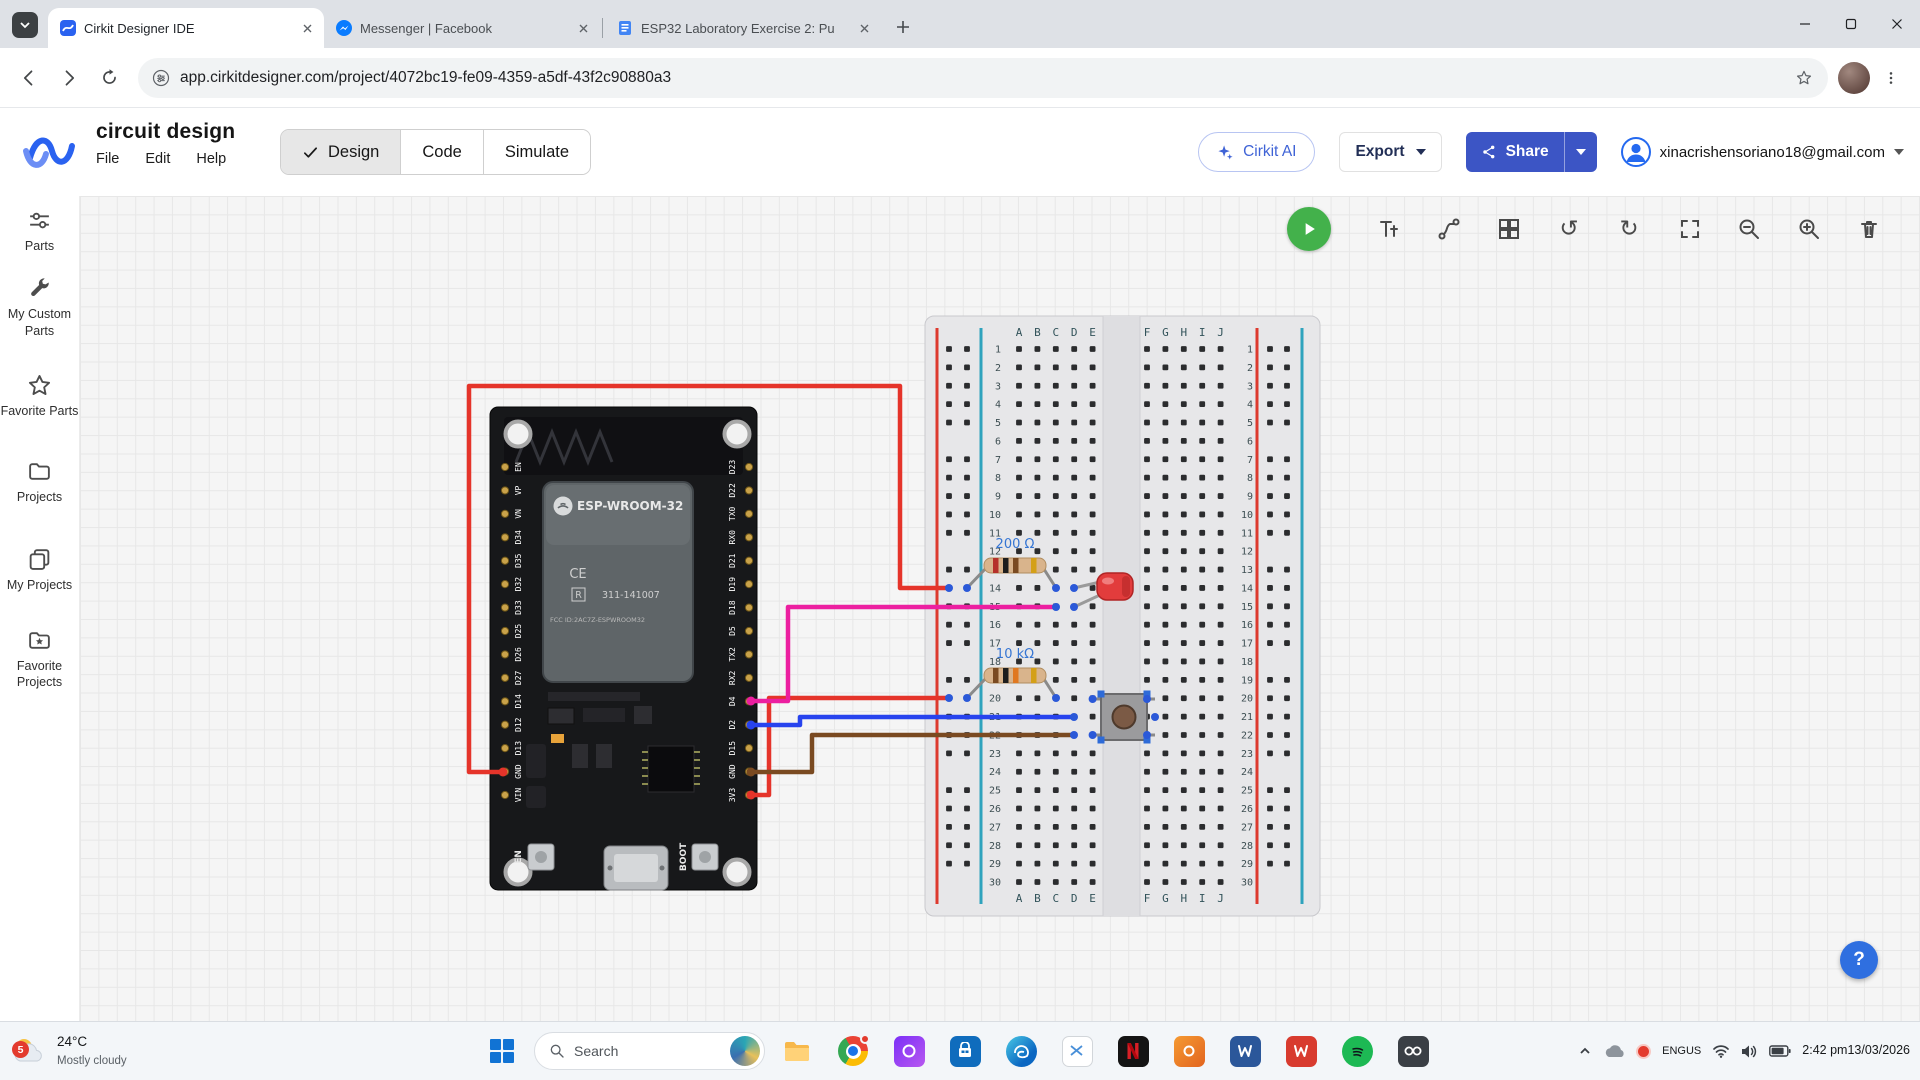 The height and width of the screenshot is (1080, 1920). I want to click on new-tab-button, so click(903, 27).